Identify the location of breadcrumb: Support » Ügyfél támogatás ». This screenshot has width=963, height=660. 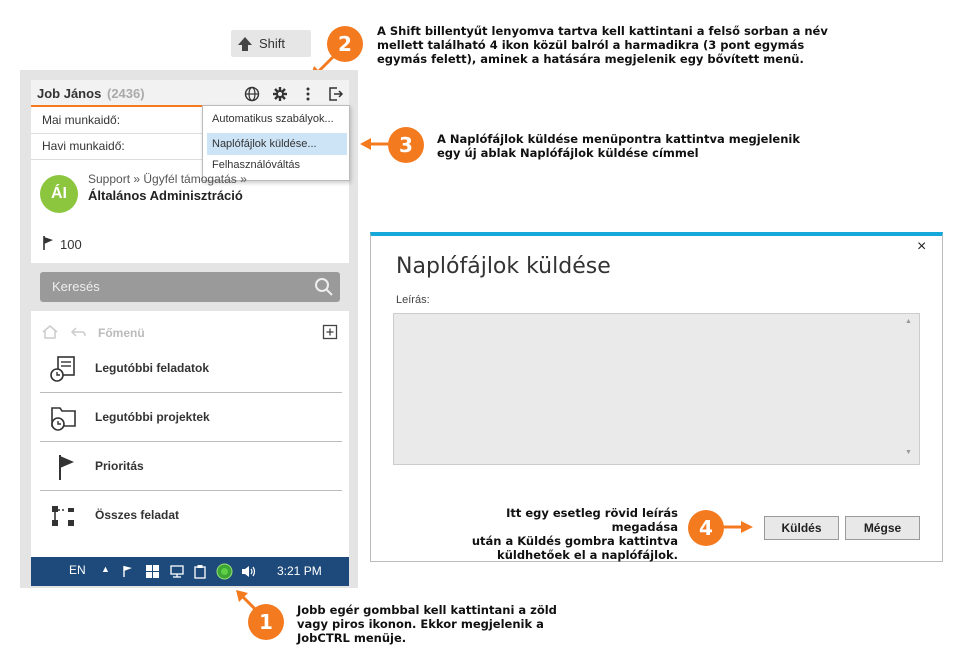
(167, 179).